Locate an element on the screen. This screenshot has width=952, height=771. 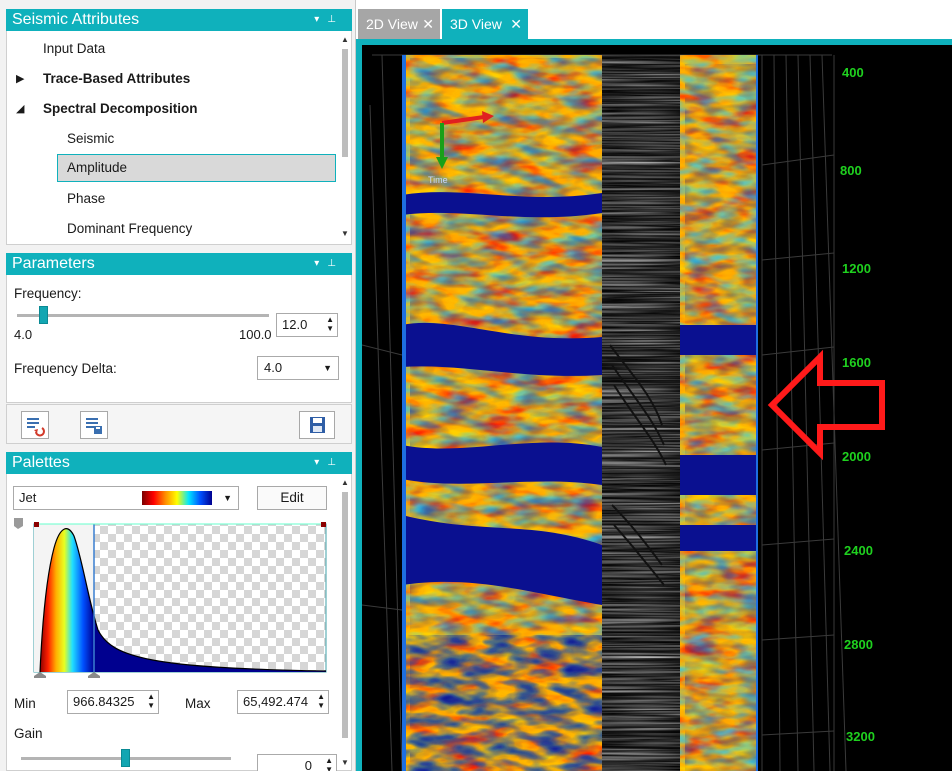
tab-3d-view: 3D View ✕ is located at coordinates (485, 24).